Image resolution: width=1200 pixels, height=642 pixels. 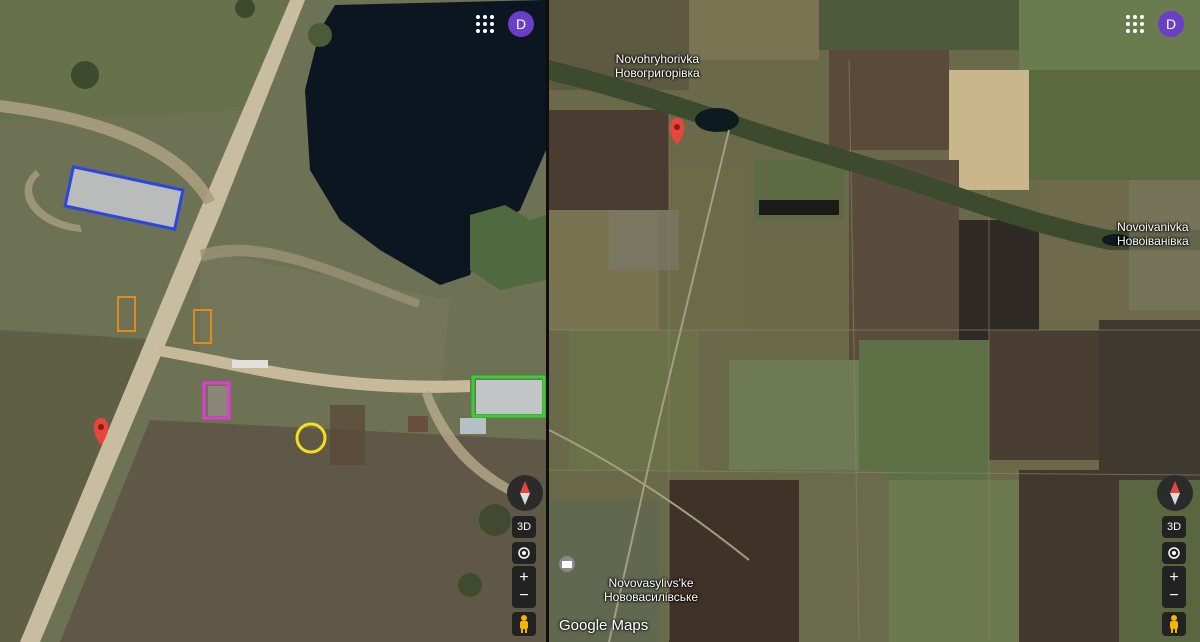 What do you see at coordinates (657, 66) in the screenshot?
I see `place-label-novohryhorivka: Novohryhorivka Новогригорівка` at bounding box center [657, 66].